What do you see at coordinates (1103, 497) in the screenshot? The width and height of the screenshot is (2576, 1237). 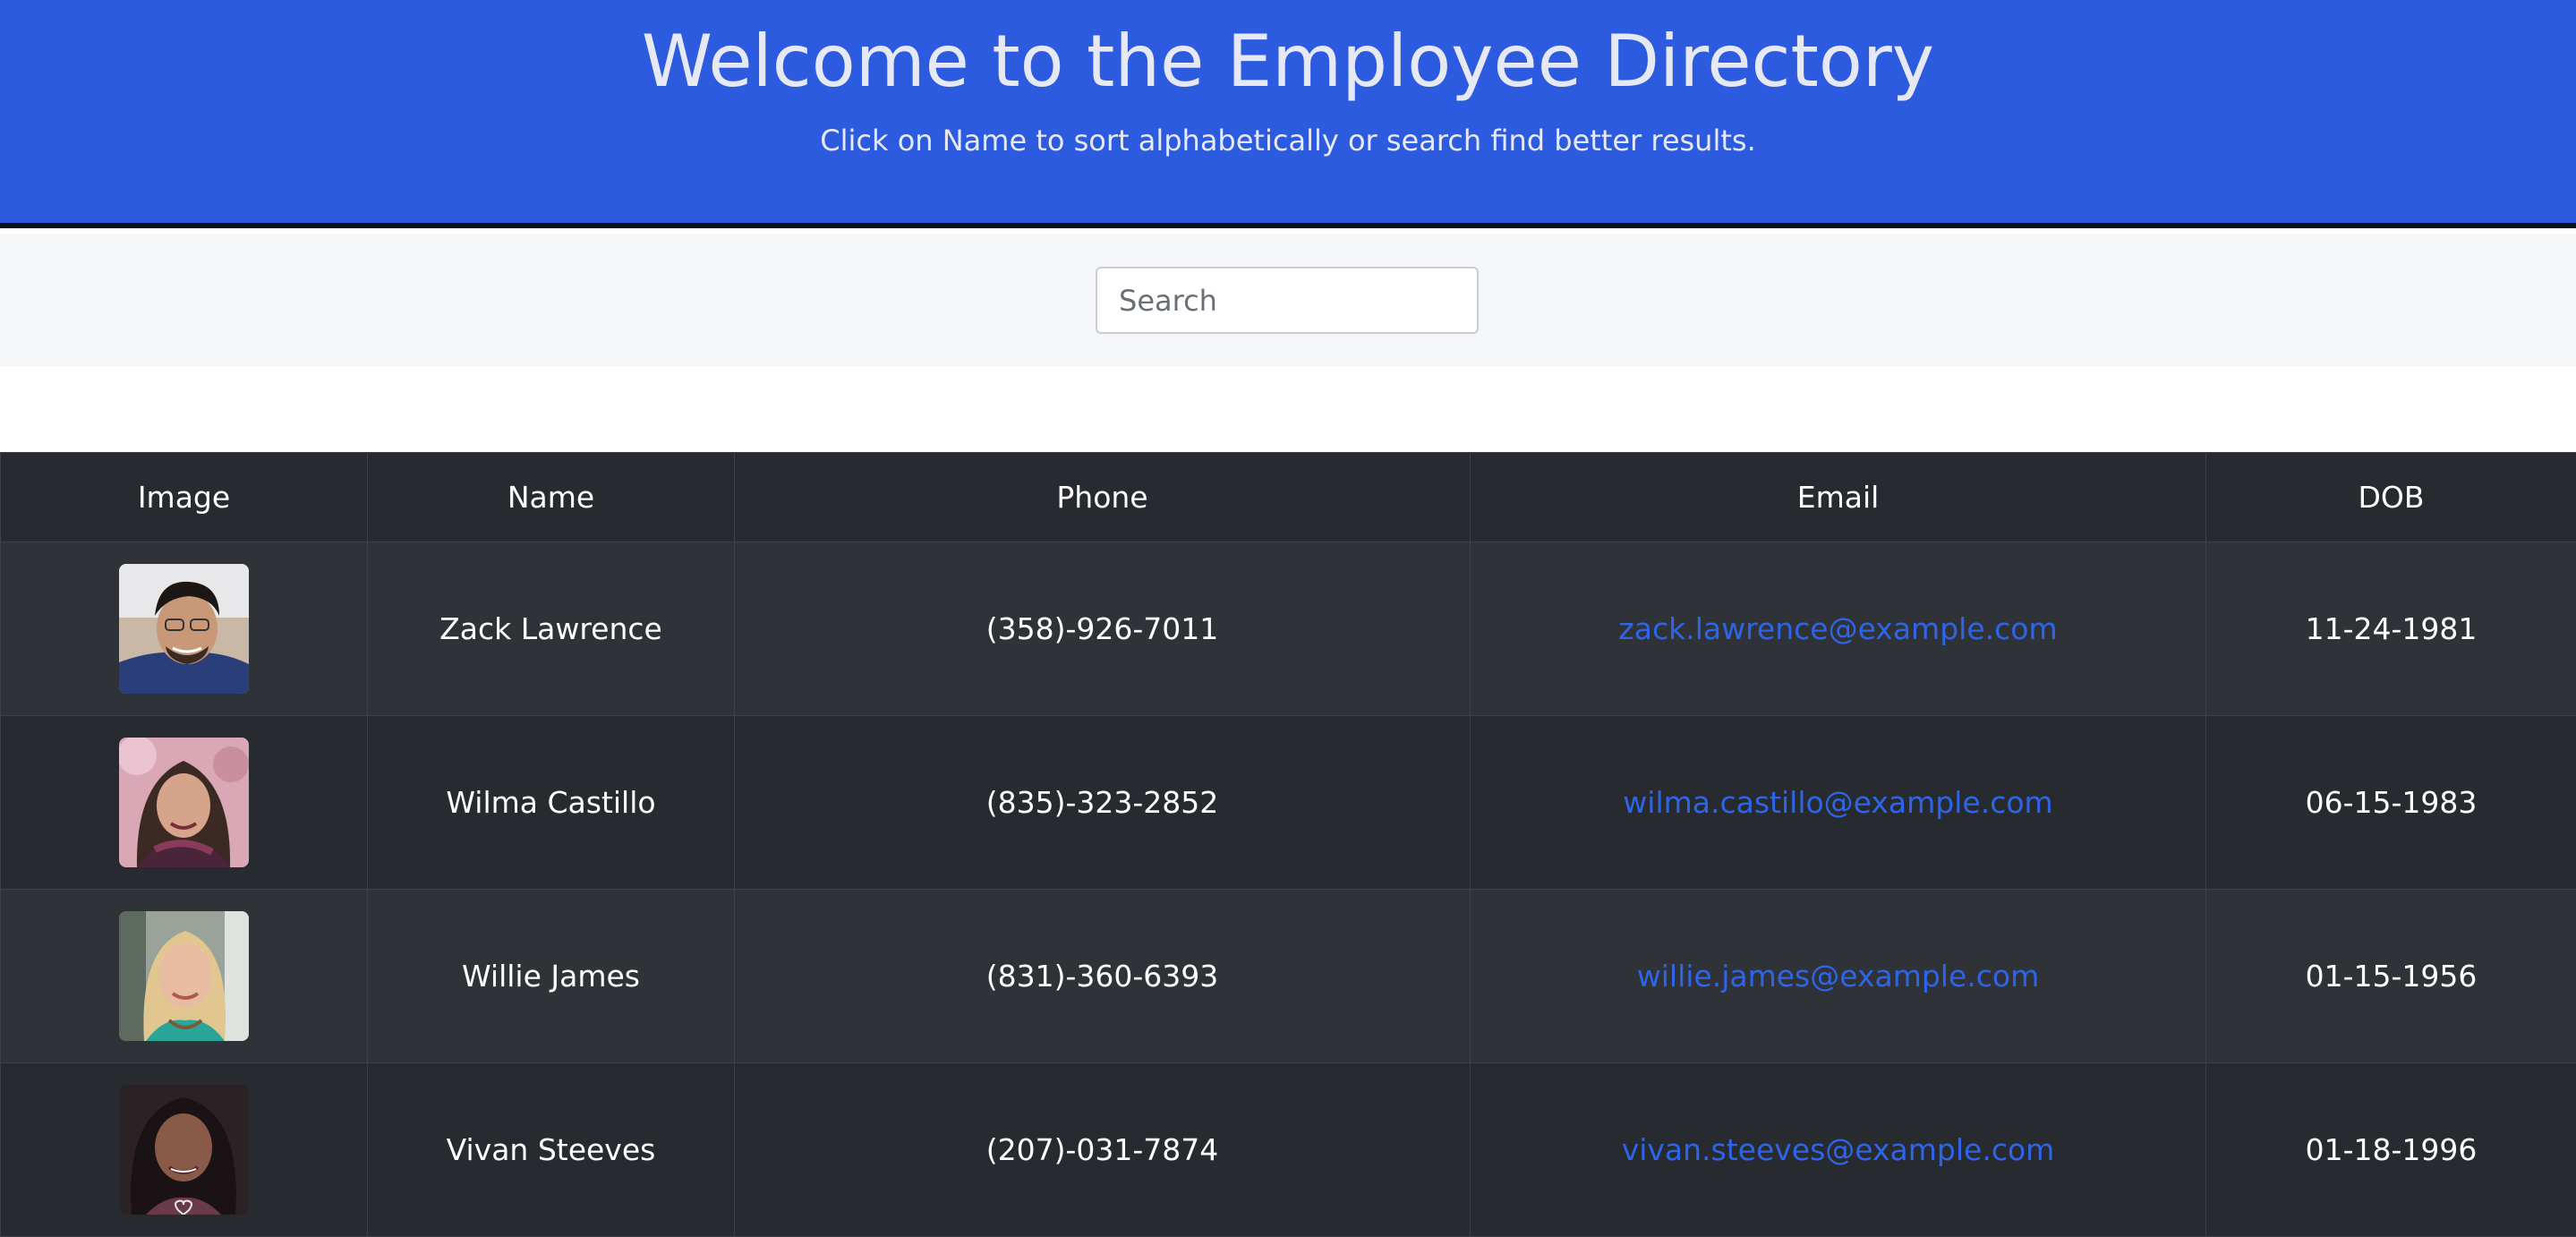 I see `column-header-phone: Phone` at bounding box center [1103, 497].